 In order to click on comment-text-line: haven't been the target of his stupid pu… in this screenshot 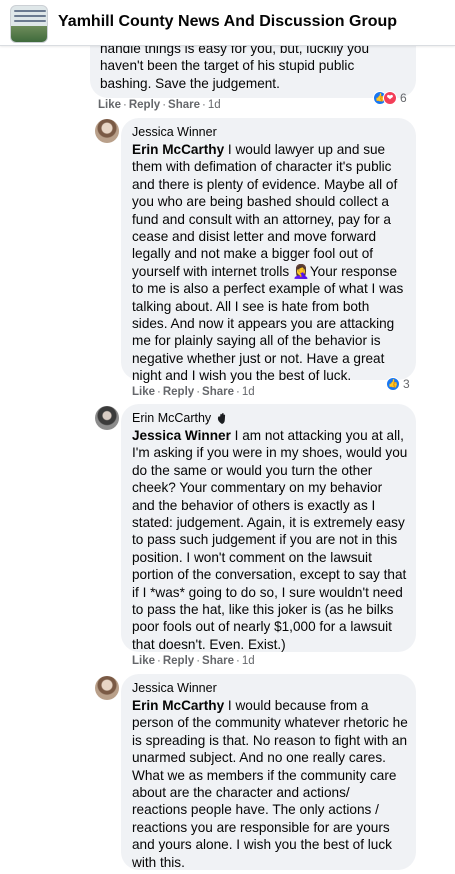, I will do `click(227, 66)`.